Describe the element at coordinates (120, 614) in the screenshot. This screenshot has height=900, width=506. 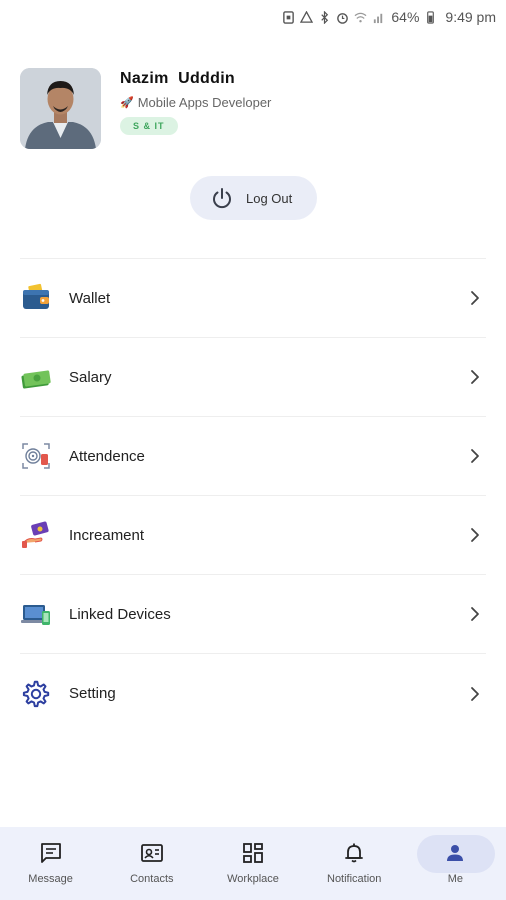
I see `menu-label-linked-devices: Linked Devices` at that location.